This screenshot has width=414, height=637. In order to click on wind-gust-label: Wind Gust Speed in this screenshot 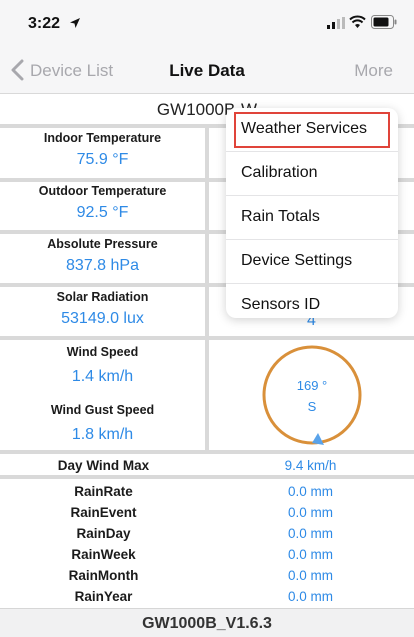, I will do `click(102, 410)`.